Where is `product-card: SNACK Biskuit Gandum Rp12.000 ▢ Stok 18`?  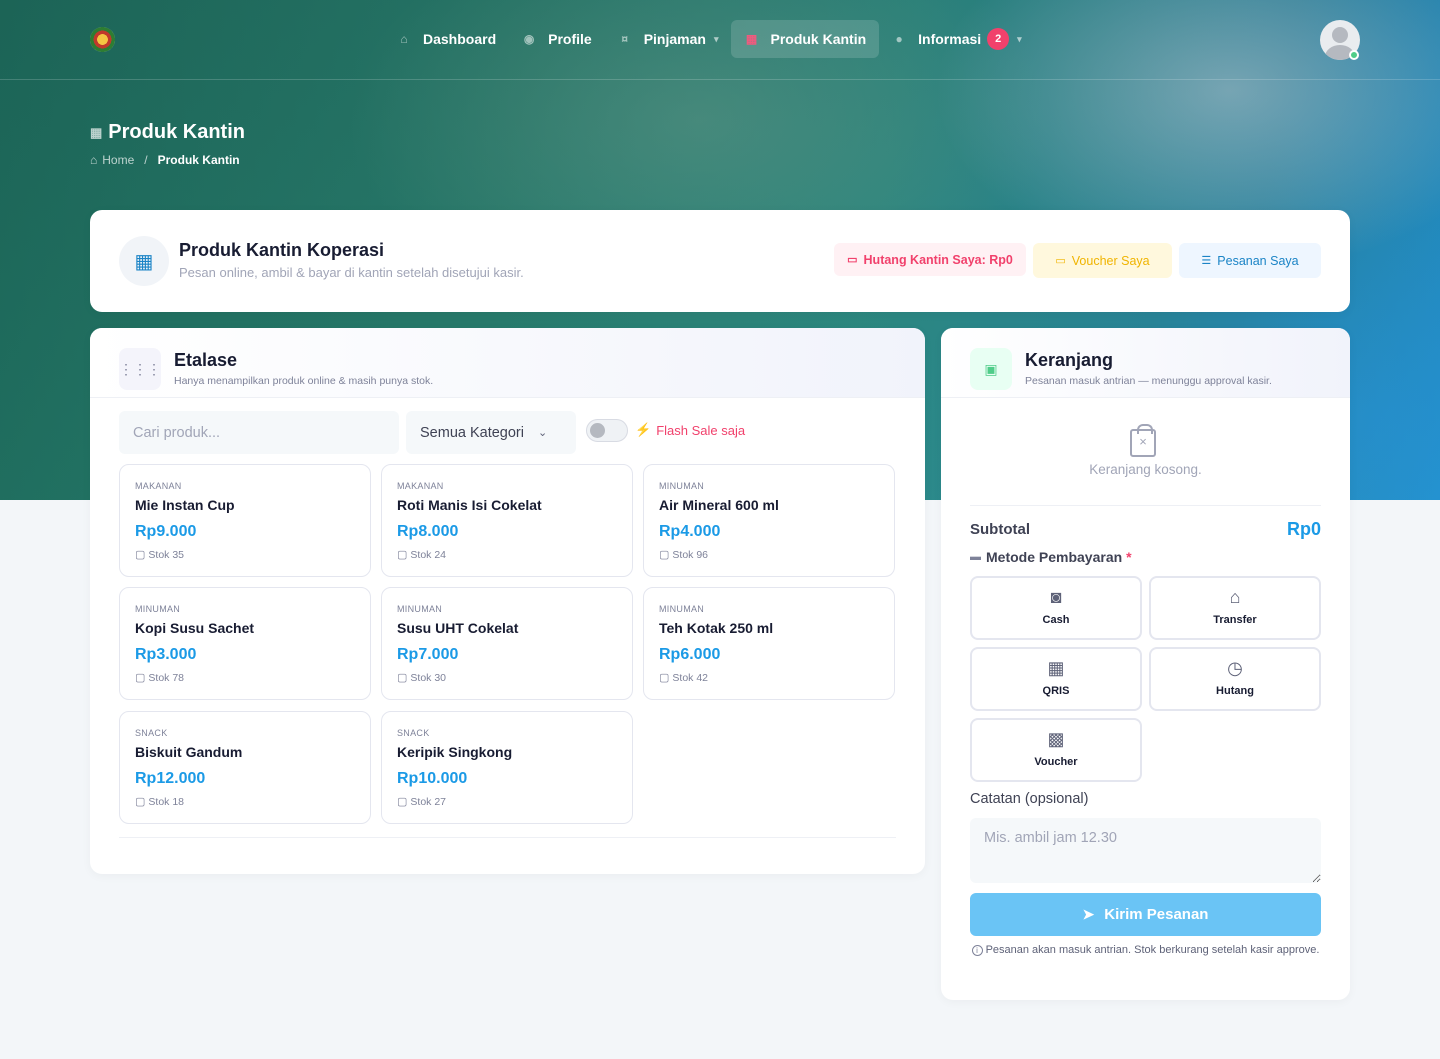
product-card: SNACK Biskuit Gandum Rp12.000 ▢ Stok 18 is located at coordinates (245, 767).